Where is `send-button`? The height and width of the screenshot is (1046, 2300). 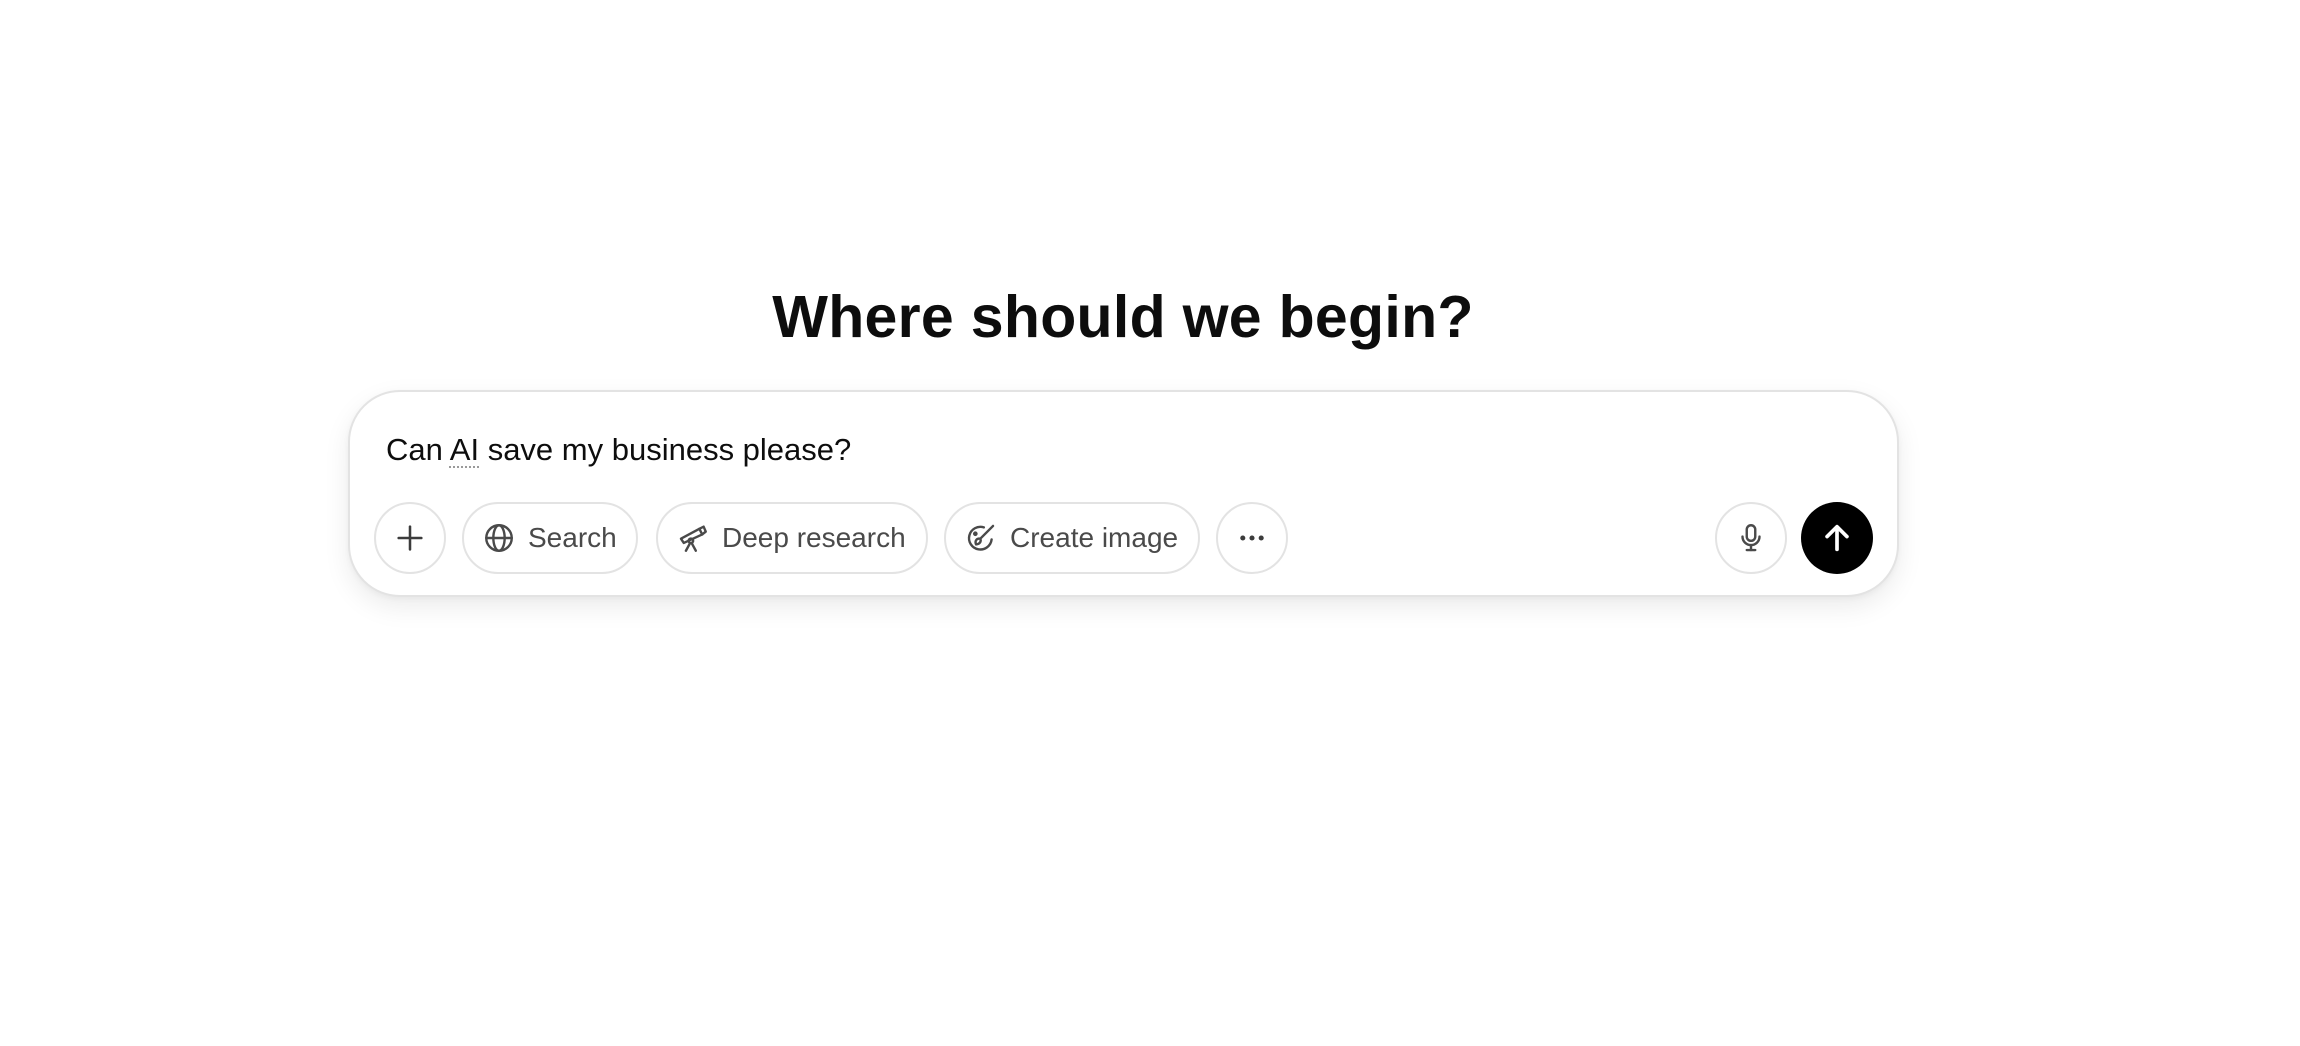
send-button is located at coordinates (1837, 538).